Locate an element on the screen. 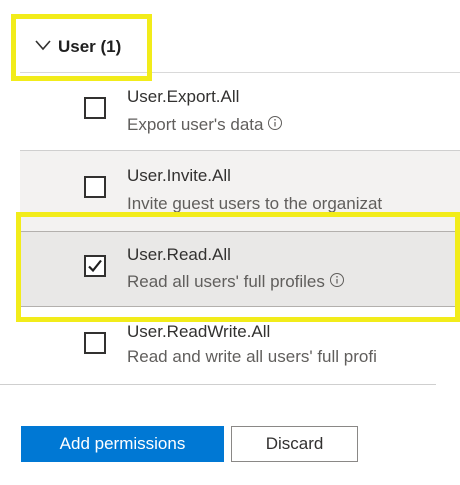 Image resolution: width=460 pixels, height=485 pixels. permission-checkbox-checked is located at coordinates (95, 266).